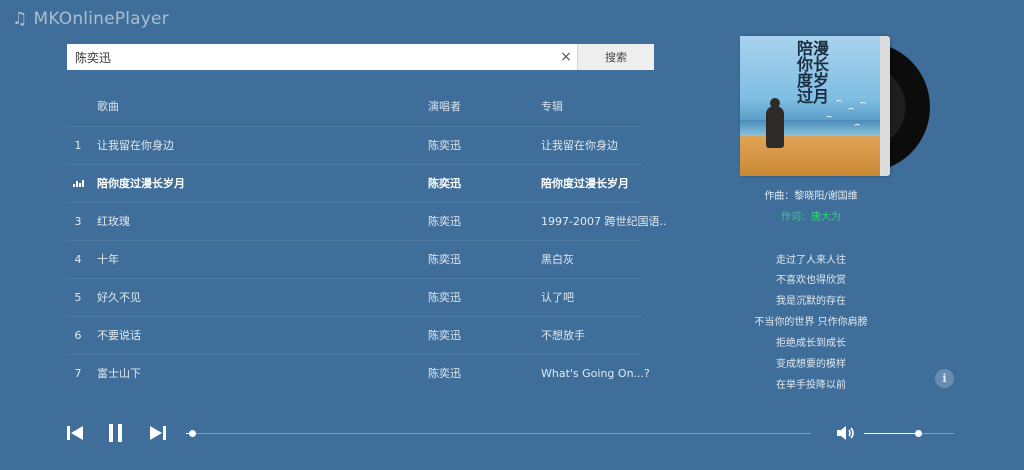 The width and height of the screenshot is (1024, 470). I want to click on track-number: 3, so click(78, 221).